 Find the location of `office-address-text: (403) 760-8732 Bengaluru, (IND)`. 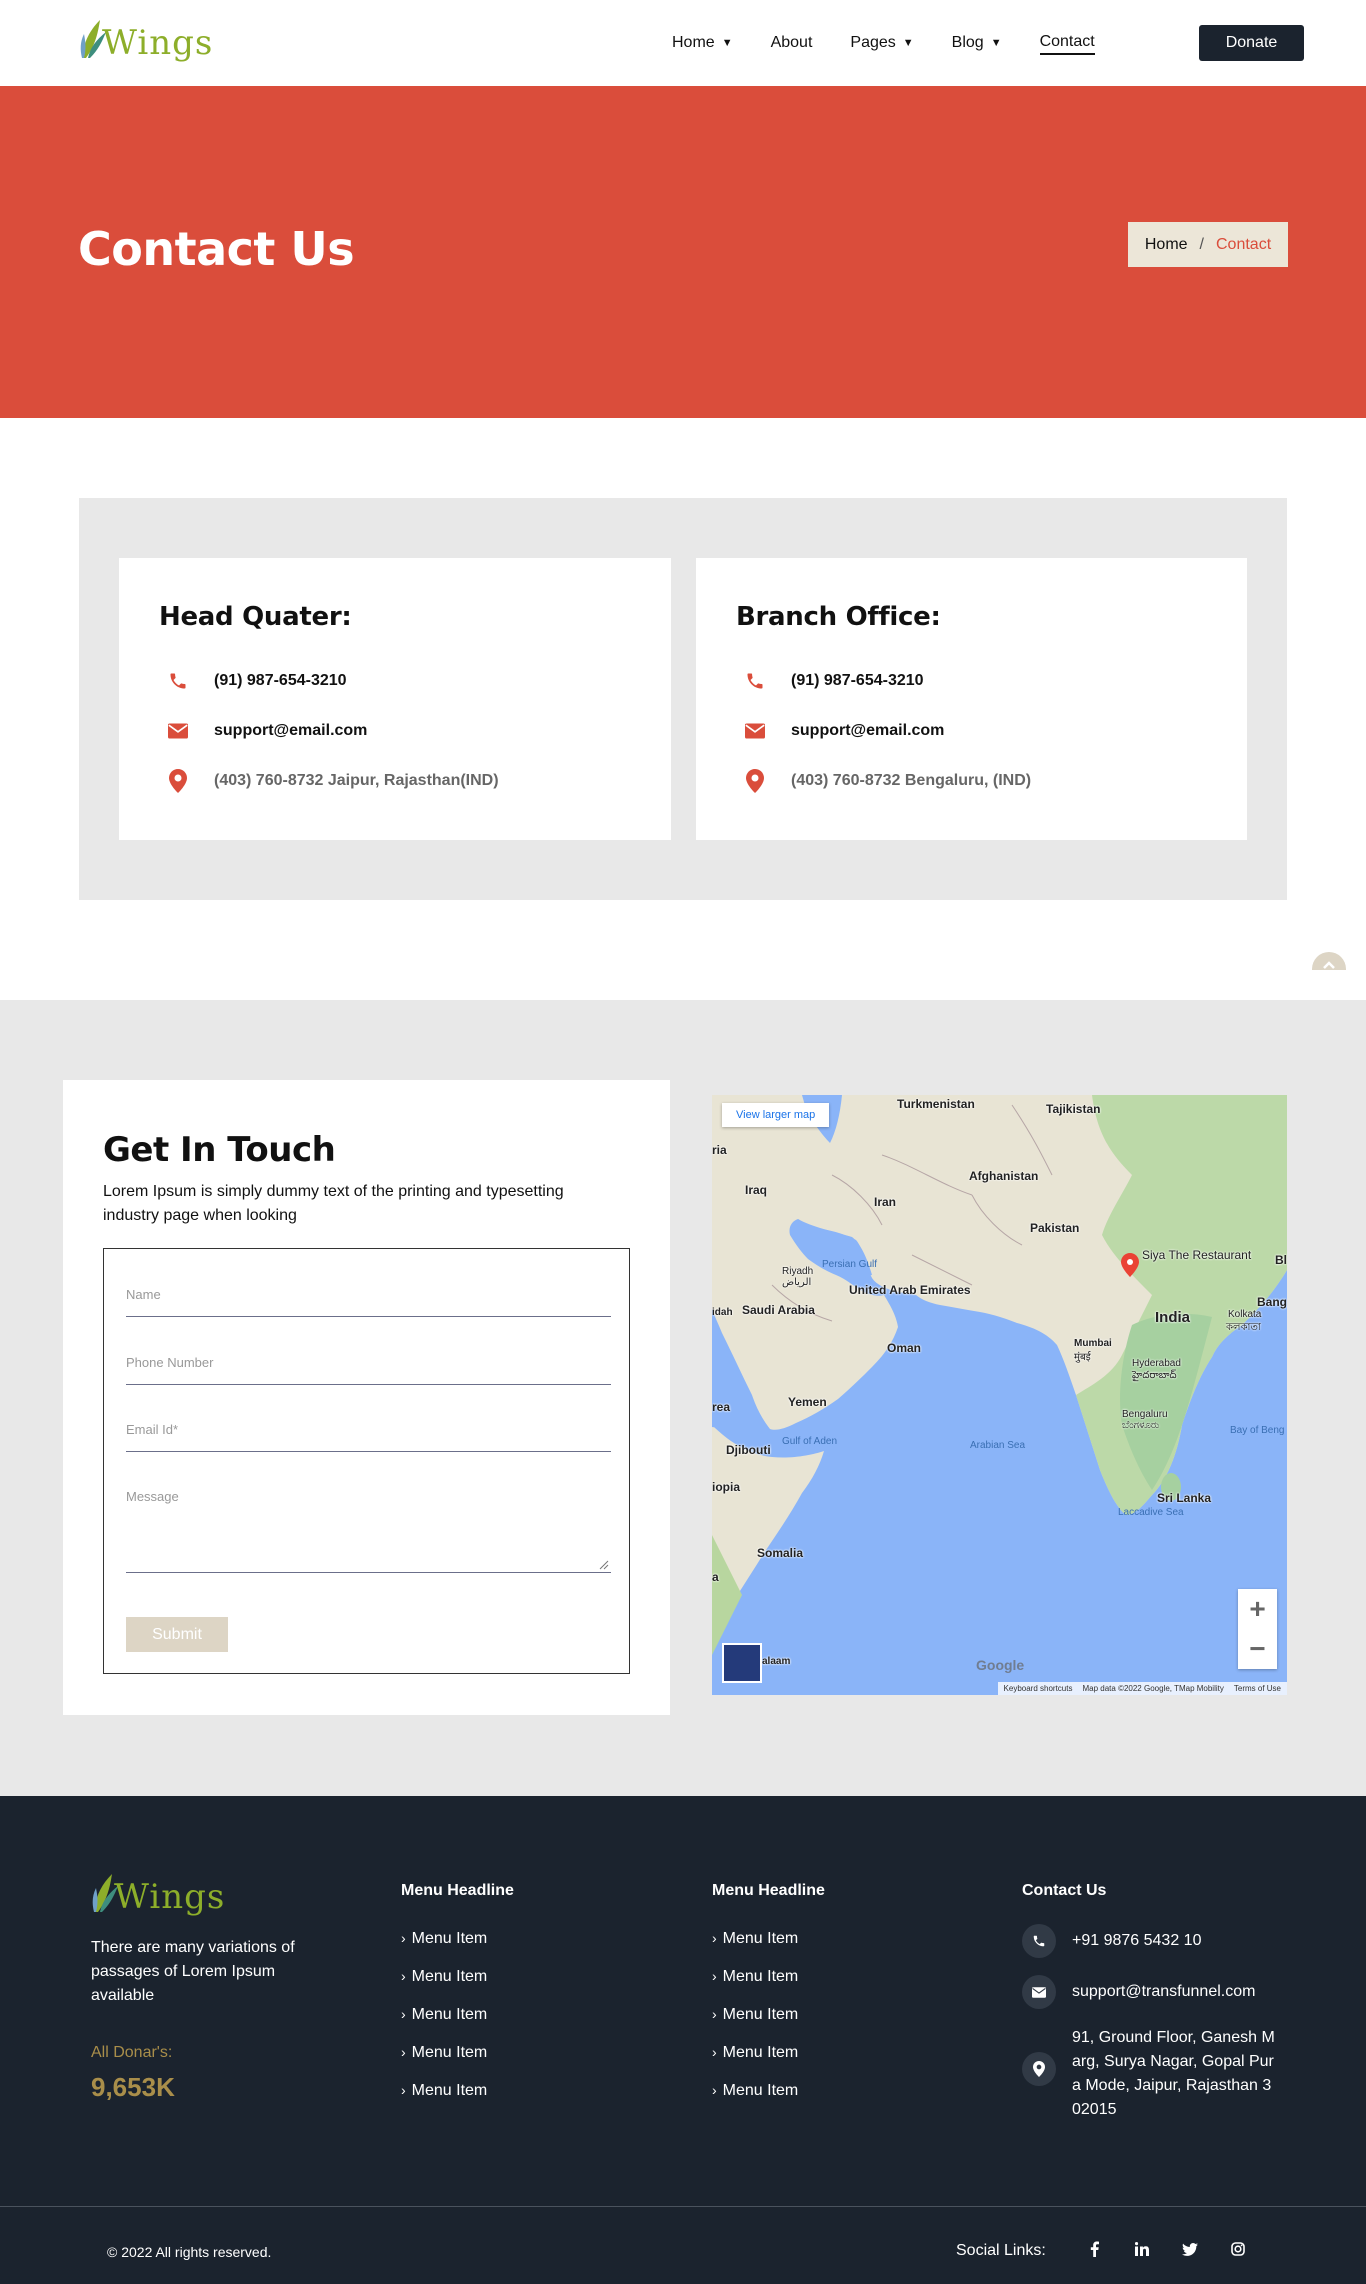

office-address-text: (403) 760-8732 Bengaluru, (IND) is located at coordinates (911, 780).